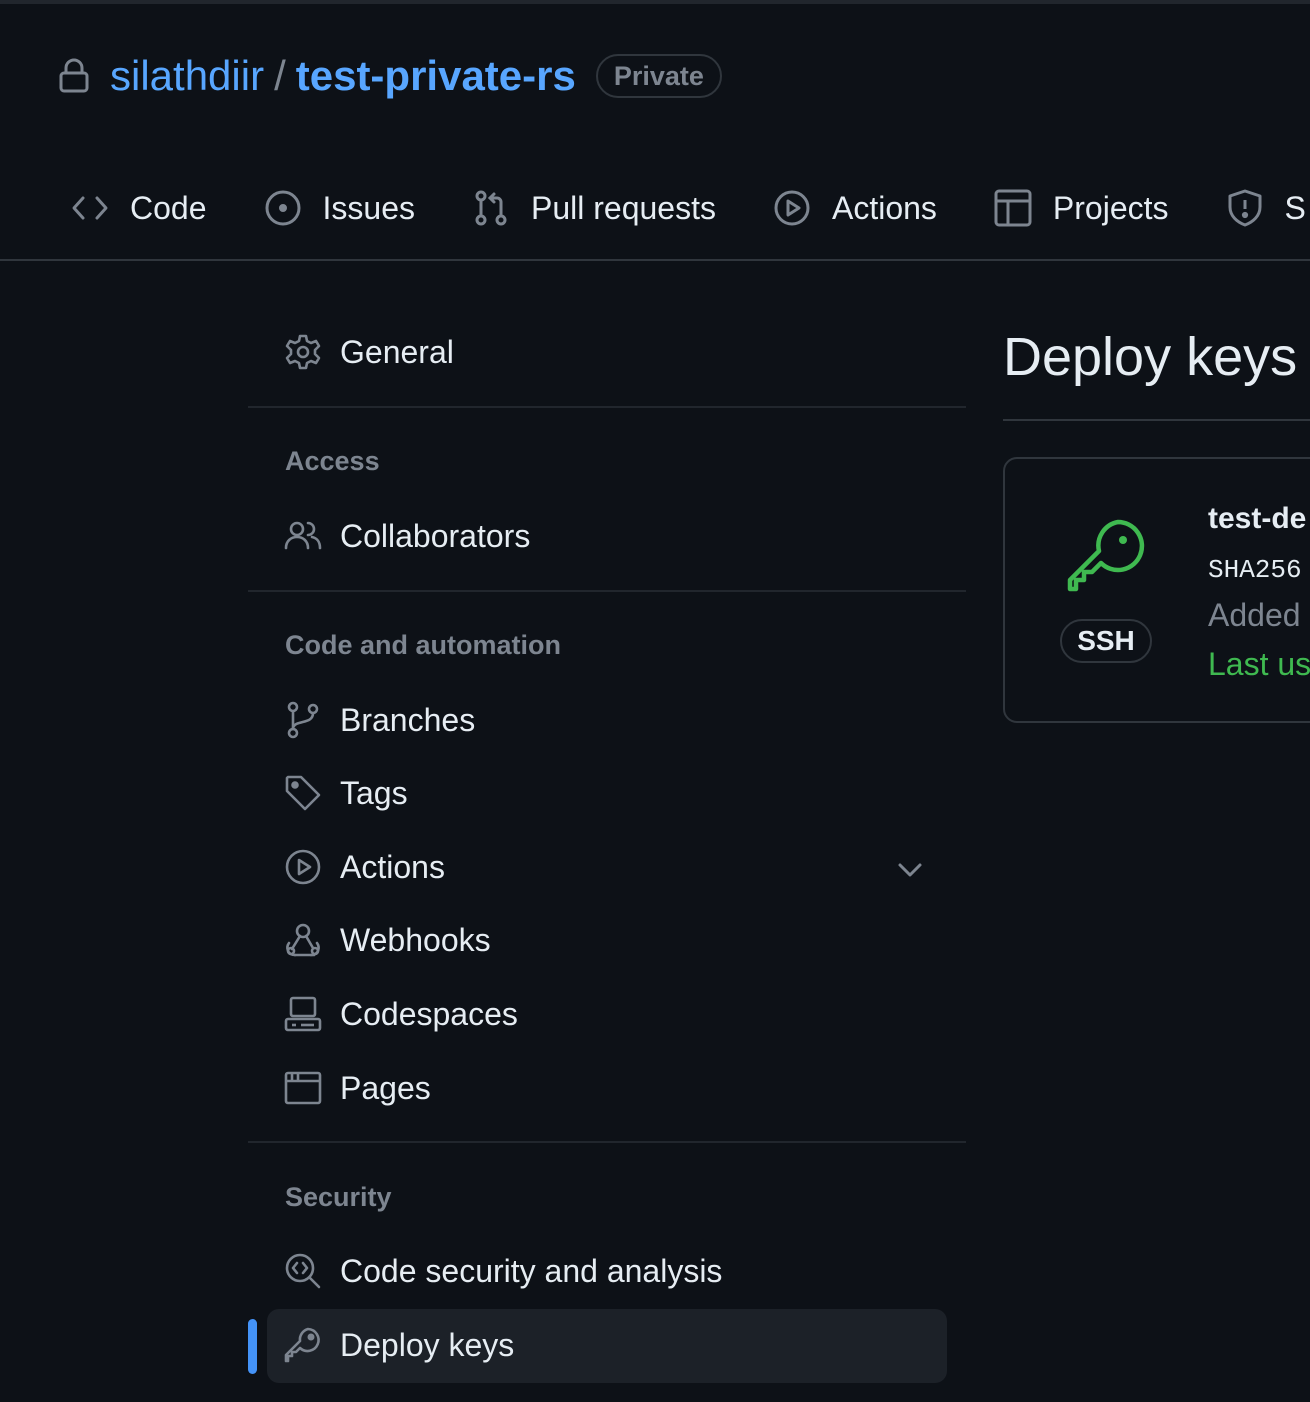 This screenshot has width=1310, height=1402. I want to click on chevron-down-icon, so click(910, 870).